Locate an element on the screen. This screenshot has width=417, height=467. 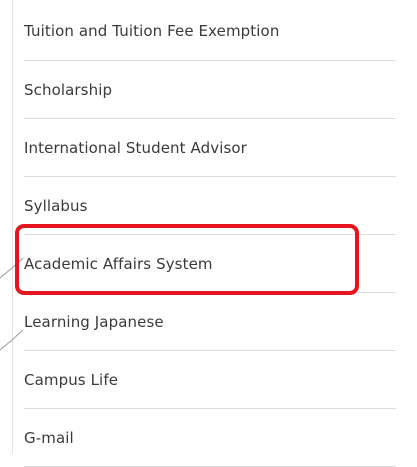
menu-item-tuition: Tuition and Tuition Fee Exemption is located at coordinates (210, 30).